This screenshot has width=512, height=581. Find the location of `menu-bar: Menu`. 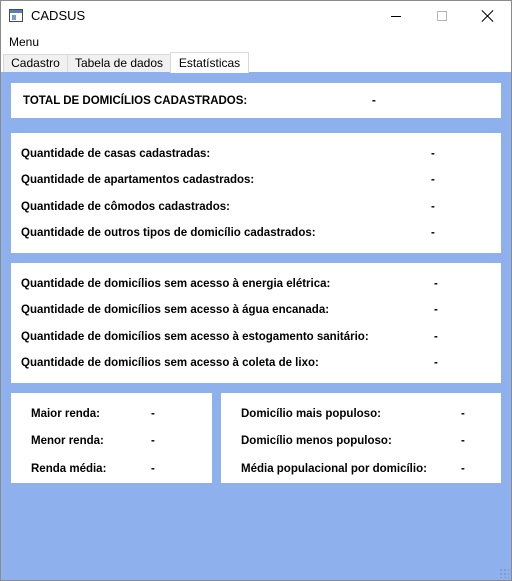

menu-bar: Menu is located at coordinates (256, 42).